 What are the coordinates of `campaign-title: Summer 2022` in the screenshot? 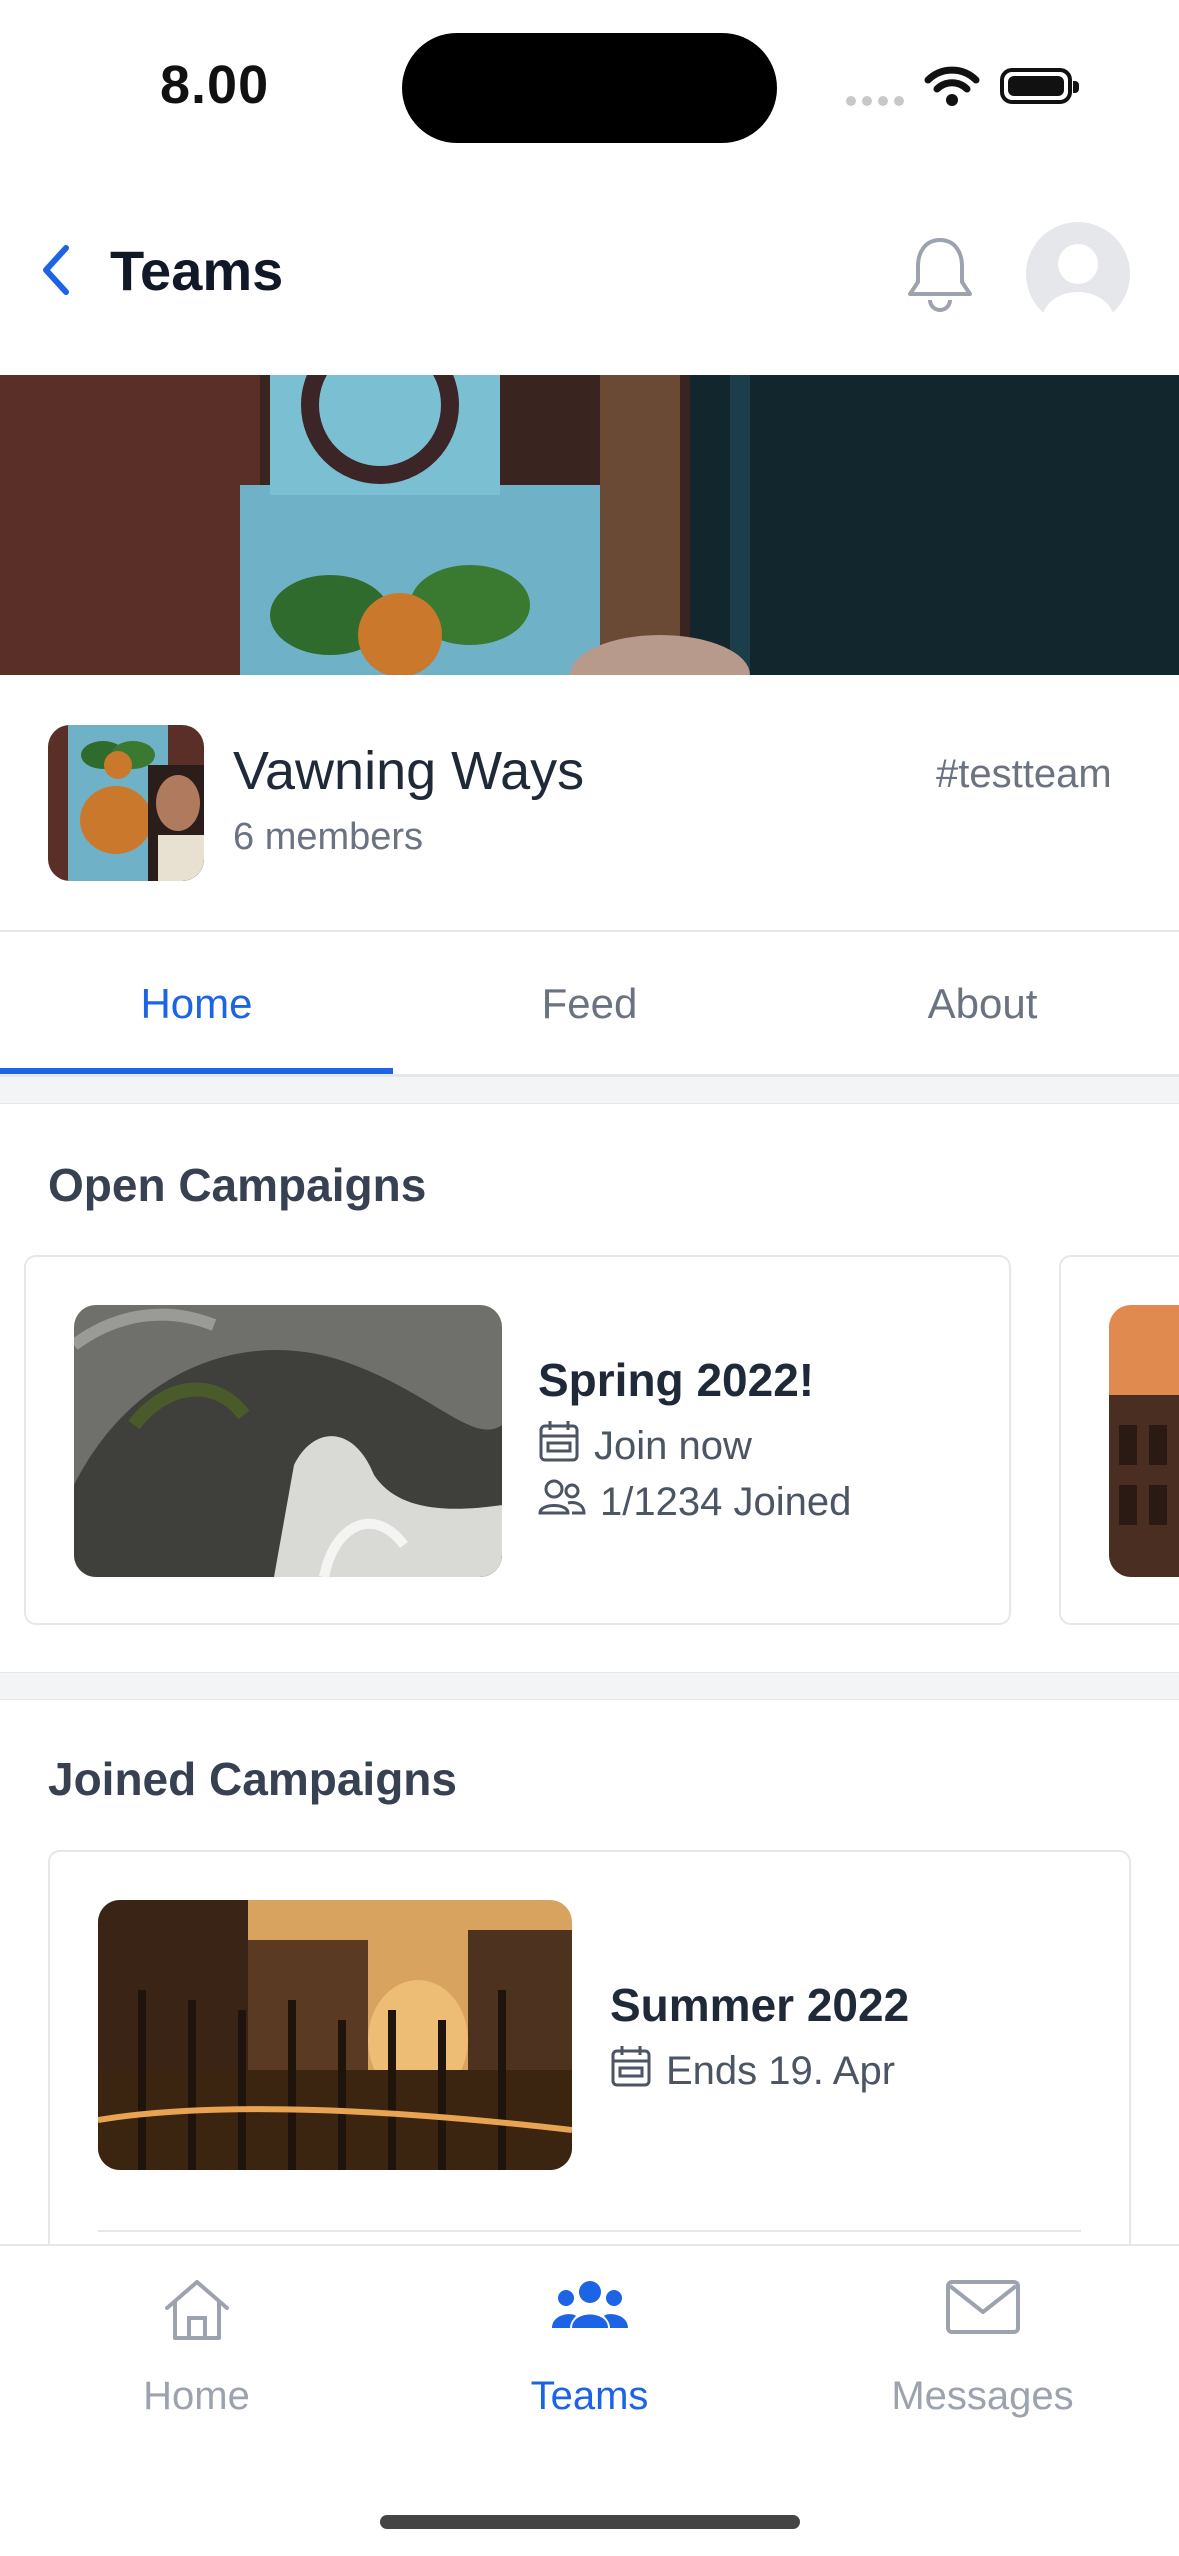 It's located at (760, 2005).